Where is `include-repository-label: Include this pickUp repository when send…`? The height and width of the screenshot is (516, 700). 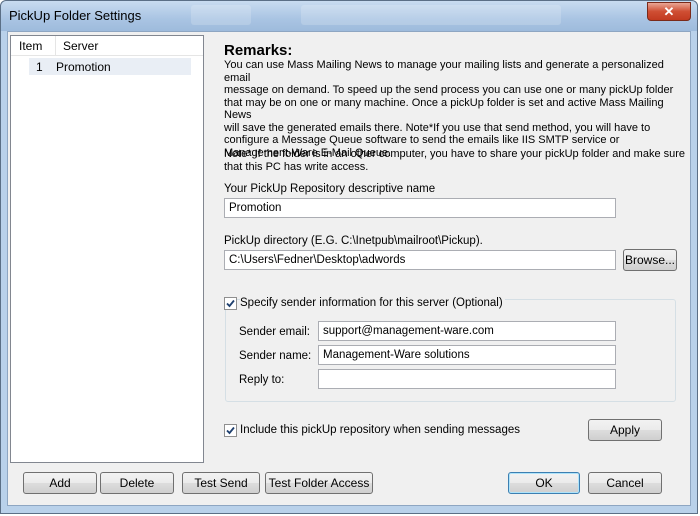 include-repository-label: Include this pickUp repository when send… is located at coordinates (381, 430).